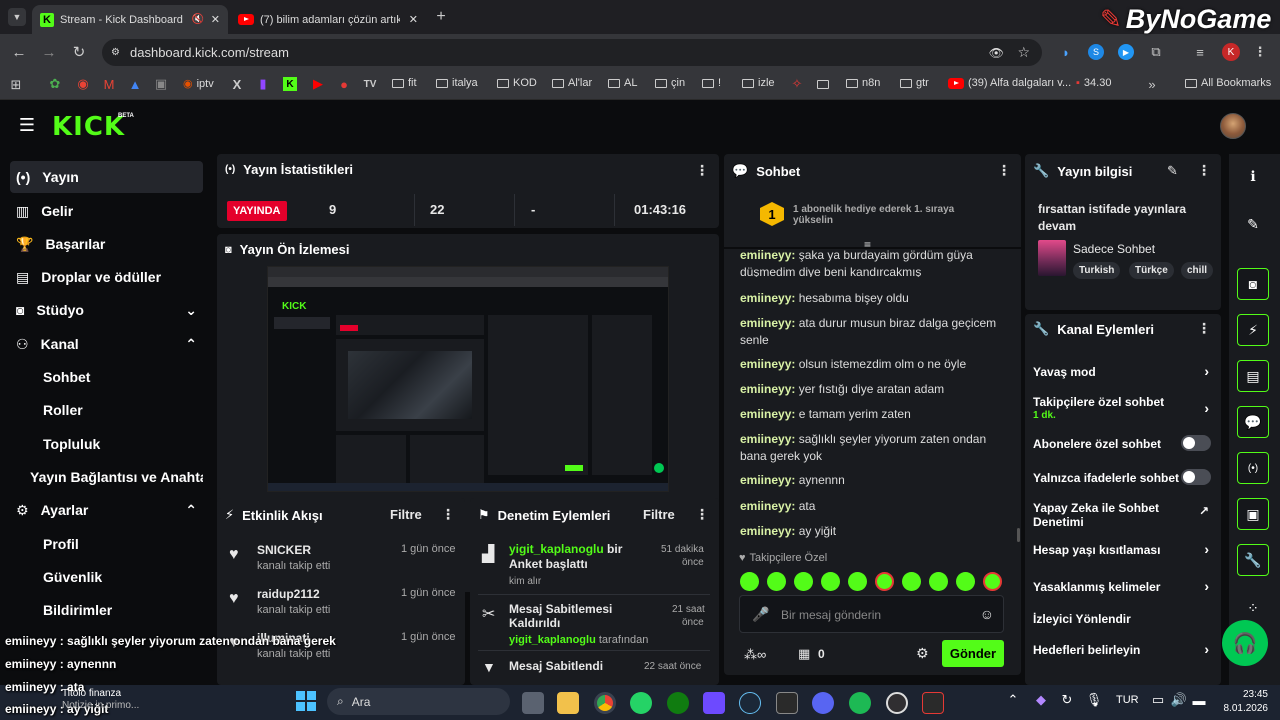 The height and width of the screenshot is (720, 1280). Describe the element at coordinates (517, 83) in the screenshot. I see `bookmark-folder-kod: KOD` at that location.